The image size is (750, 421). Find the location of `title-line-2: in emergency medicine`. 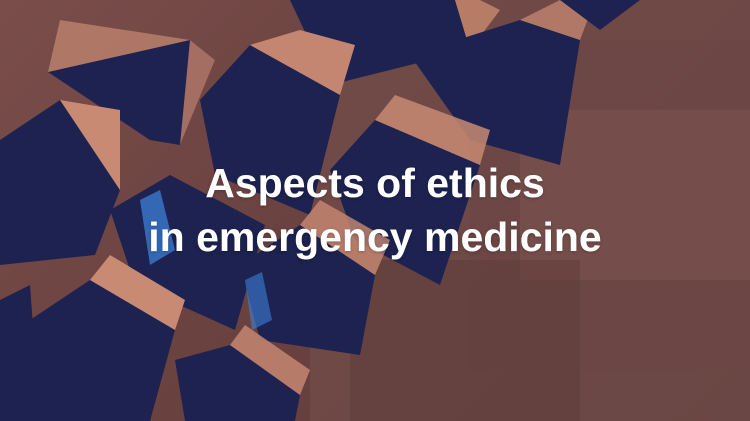

title-line-2: in emergency medicine is located at coordinates (375, 237).